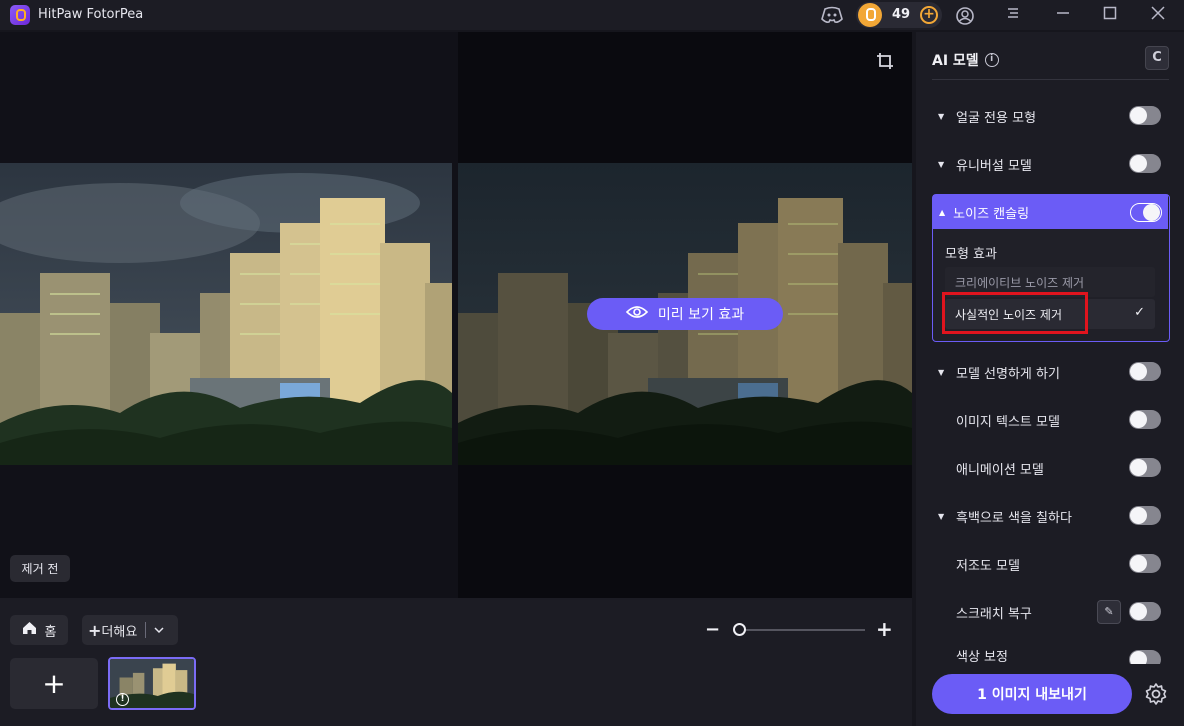  I want to click on model-row-noise: ▲ 노이즈 캔슬링, so click(1050, 212).